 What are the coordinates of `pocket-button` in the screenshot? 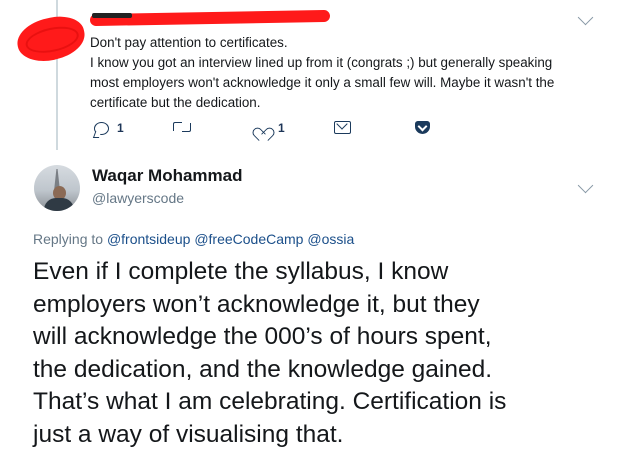 It's located at (422, 127).